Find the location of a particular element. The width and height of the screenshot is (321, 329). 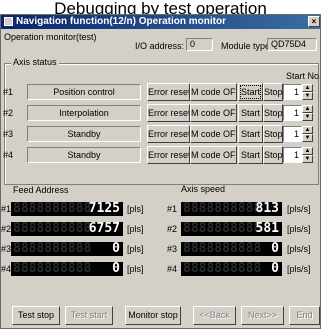

feed-address-display: 8888888888 6757 is located at coordinates (67, 229).